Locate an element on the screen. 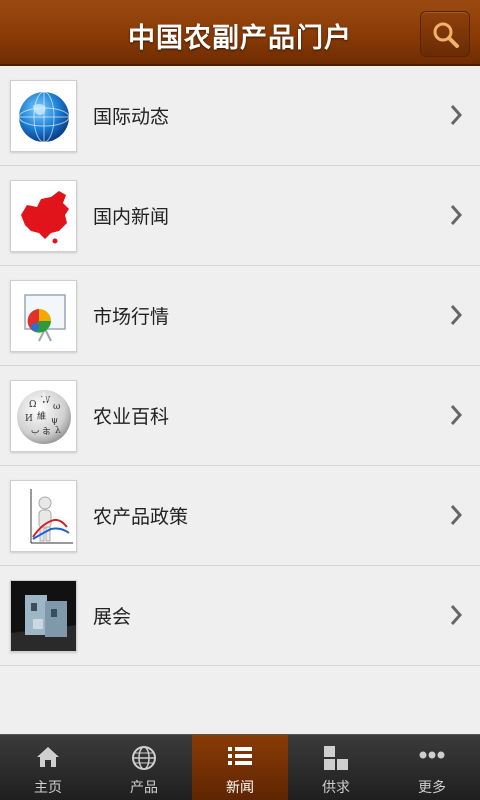 The width and height of the screenshot is (480, 800). search-button is located at coordinates (445, 34).